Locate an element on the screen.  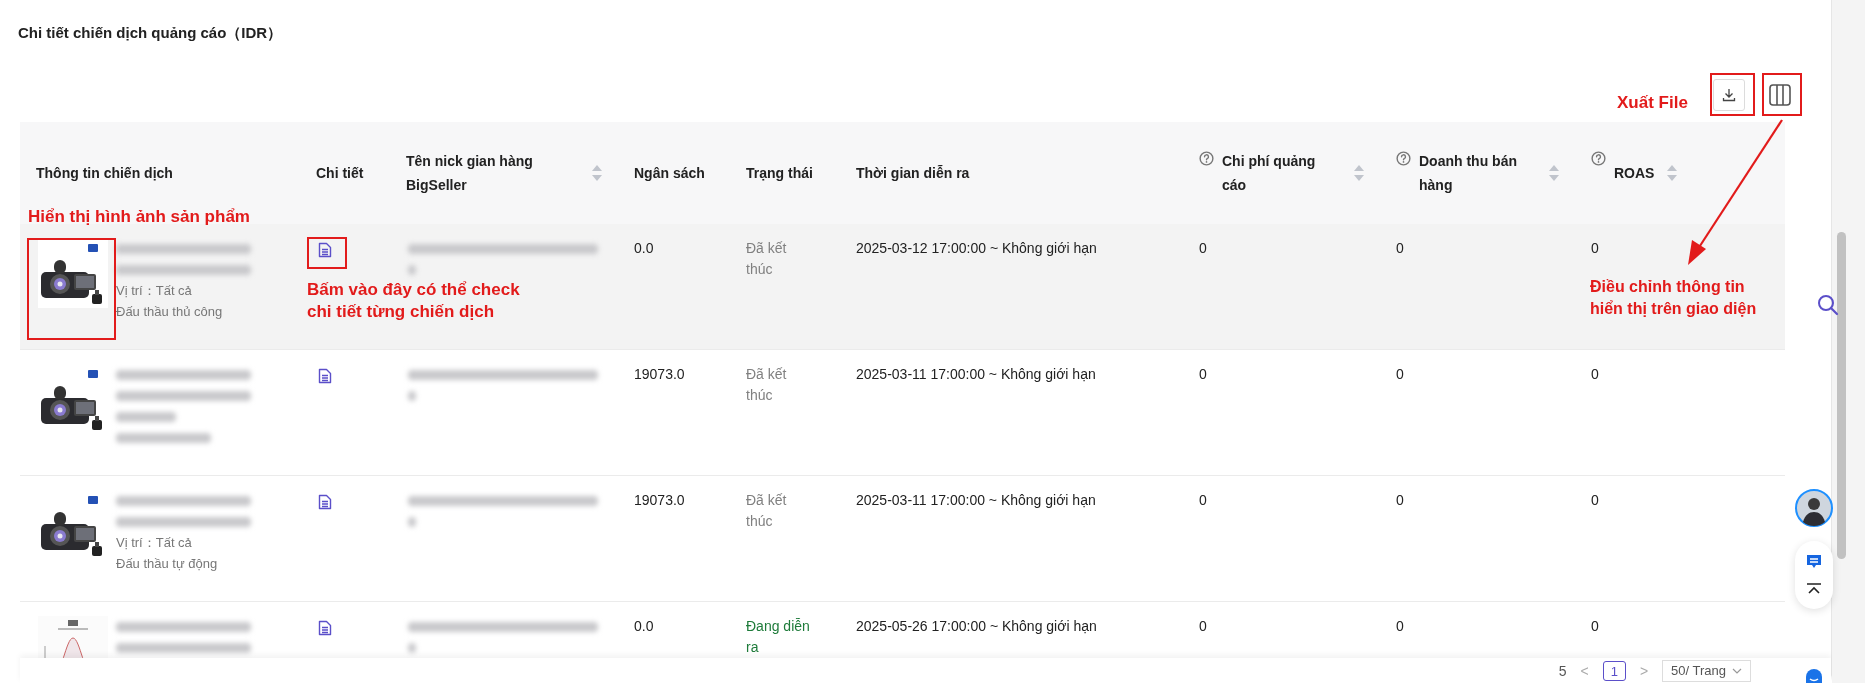
status-text: Đang diễn ra is located at coordinates (778, 637).